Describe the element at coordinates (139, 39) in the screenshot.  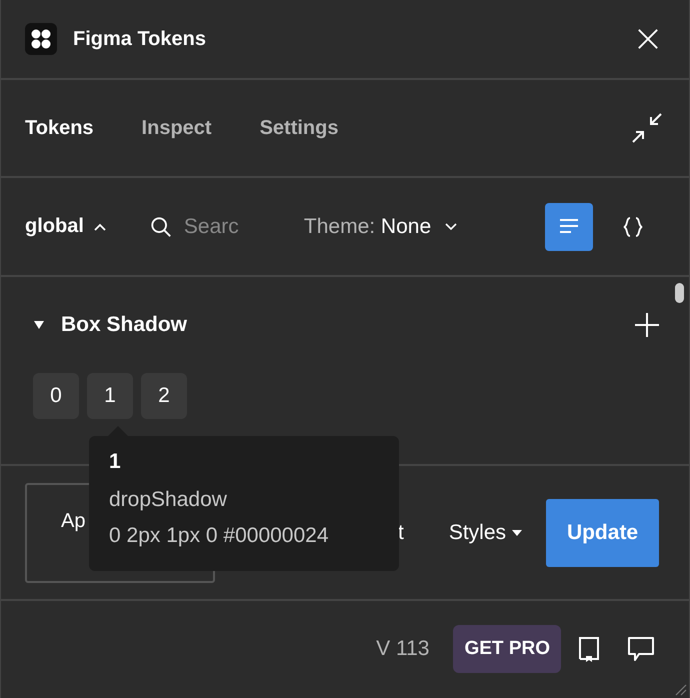
I see `window-title: Figma Tokens` at that location.